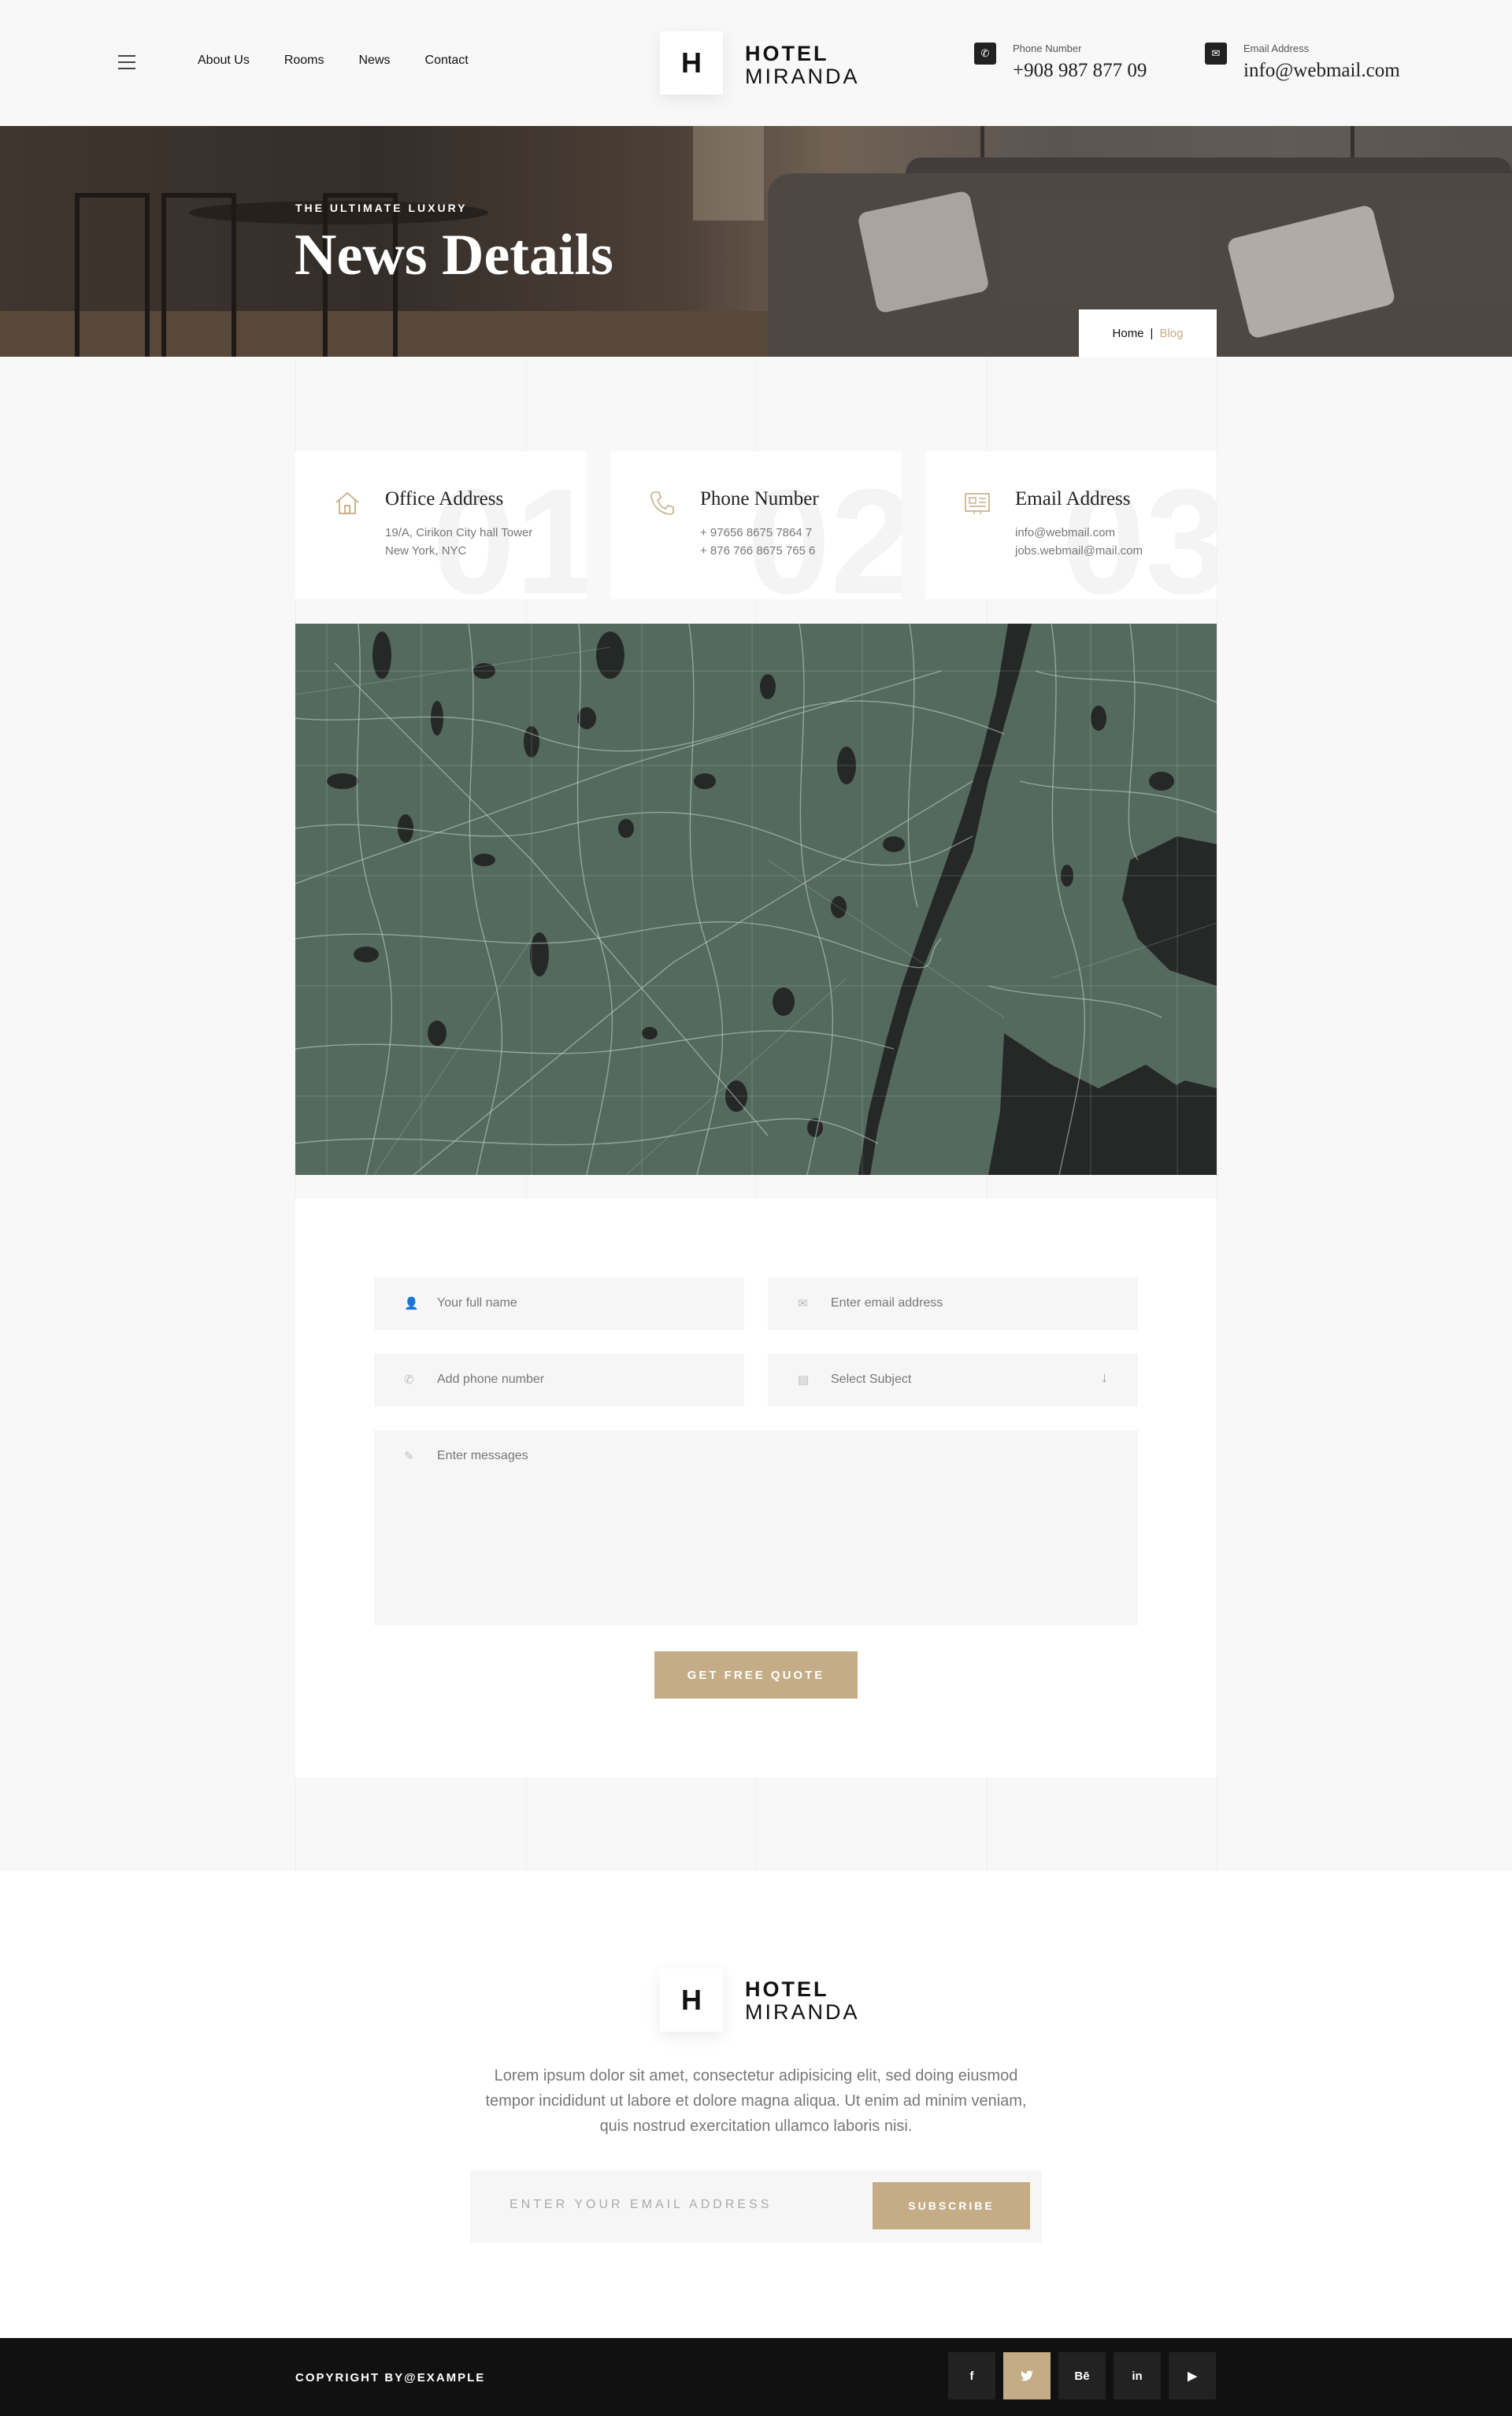  What do you see at coordinates (1171, 333) in the screenshot?
I see `breadcrumb-current: Blog` at bounding box center [1171, 333].